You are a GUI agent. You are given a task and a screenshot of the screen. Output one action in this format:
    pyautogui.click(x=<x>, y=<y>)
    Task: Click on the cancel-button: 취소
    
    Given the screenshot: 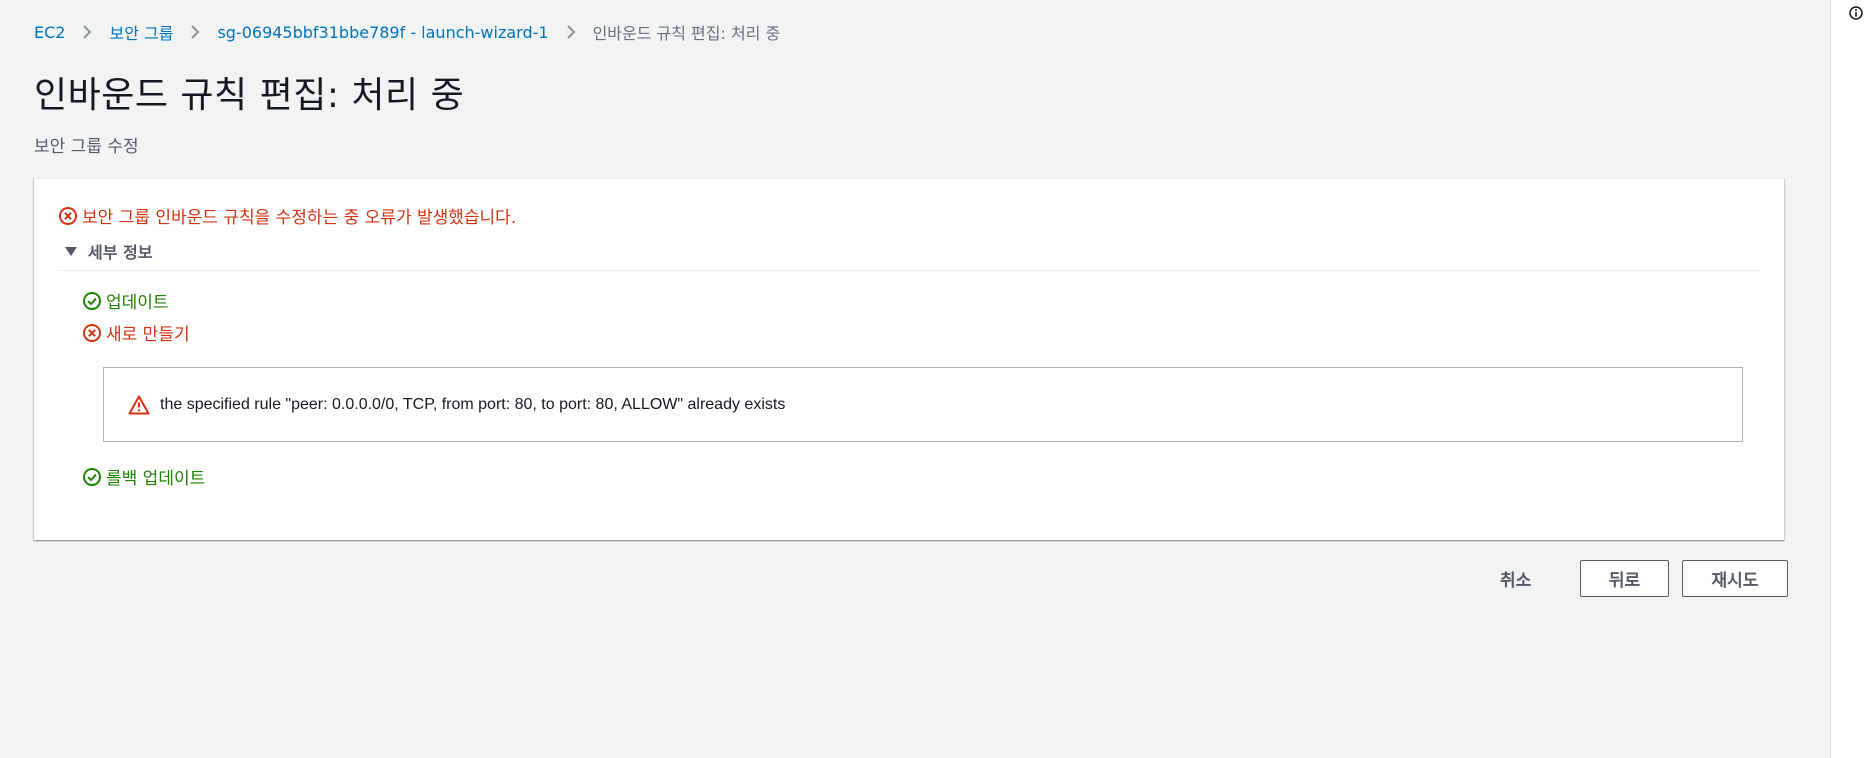 What is the action you would take?
    pyautogui.click(x=1515, y=578)
    